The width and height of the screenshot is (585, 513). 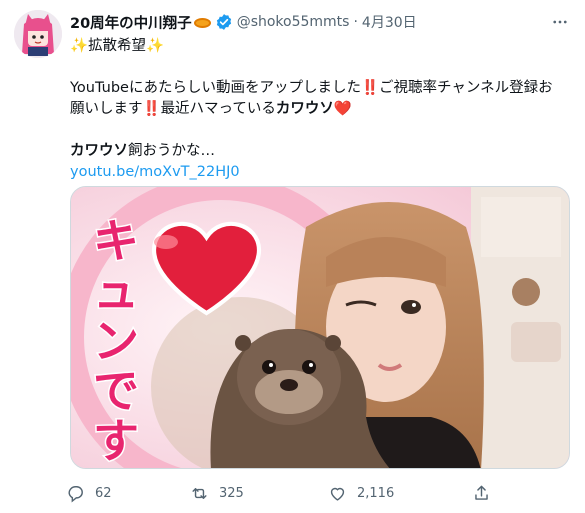 I want to click on reply-button: 62, so click(x=89, y=493).